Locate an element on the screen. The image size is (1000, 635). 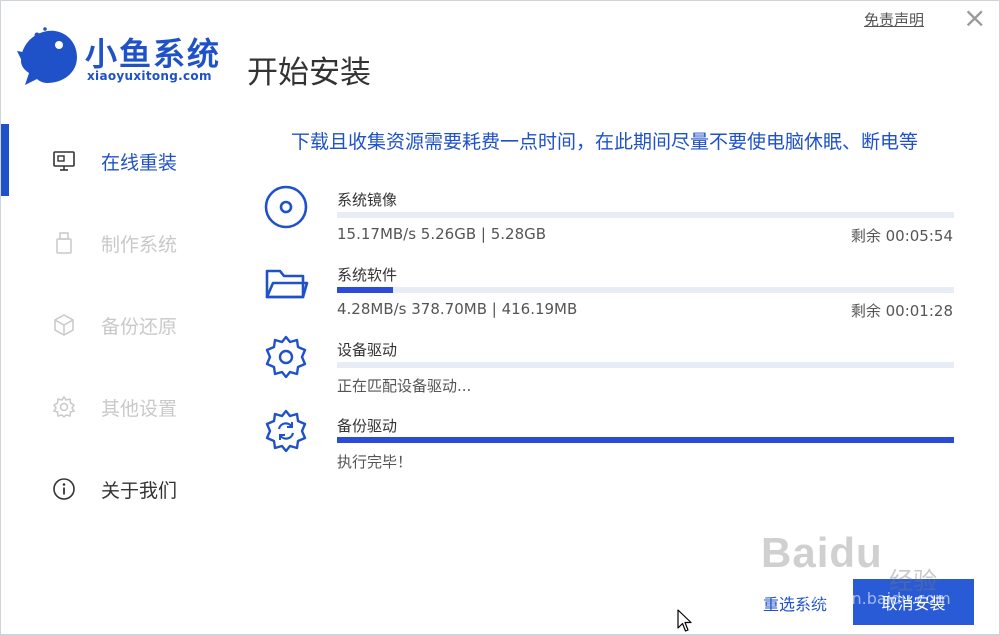
close-button: × is located at coordinates (974, 18).